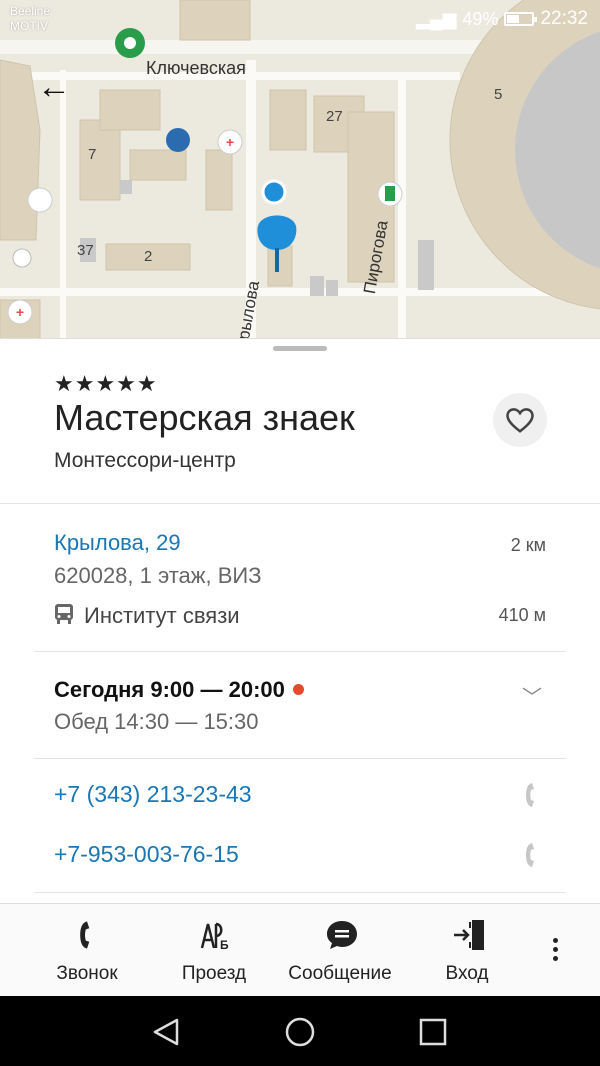 This screenshot has width=600, height=1066. What do you see at coordinates (92, 154) in the screenshot?
I see `map-building-number: 7` at bounding box center [92, 154].